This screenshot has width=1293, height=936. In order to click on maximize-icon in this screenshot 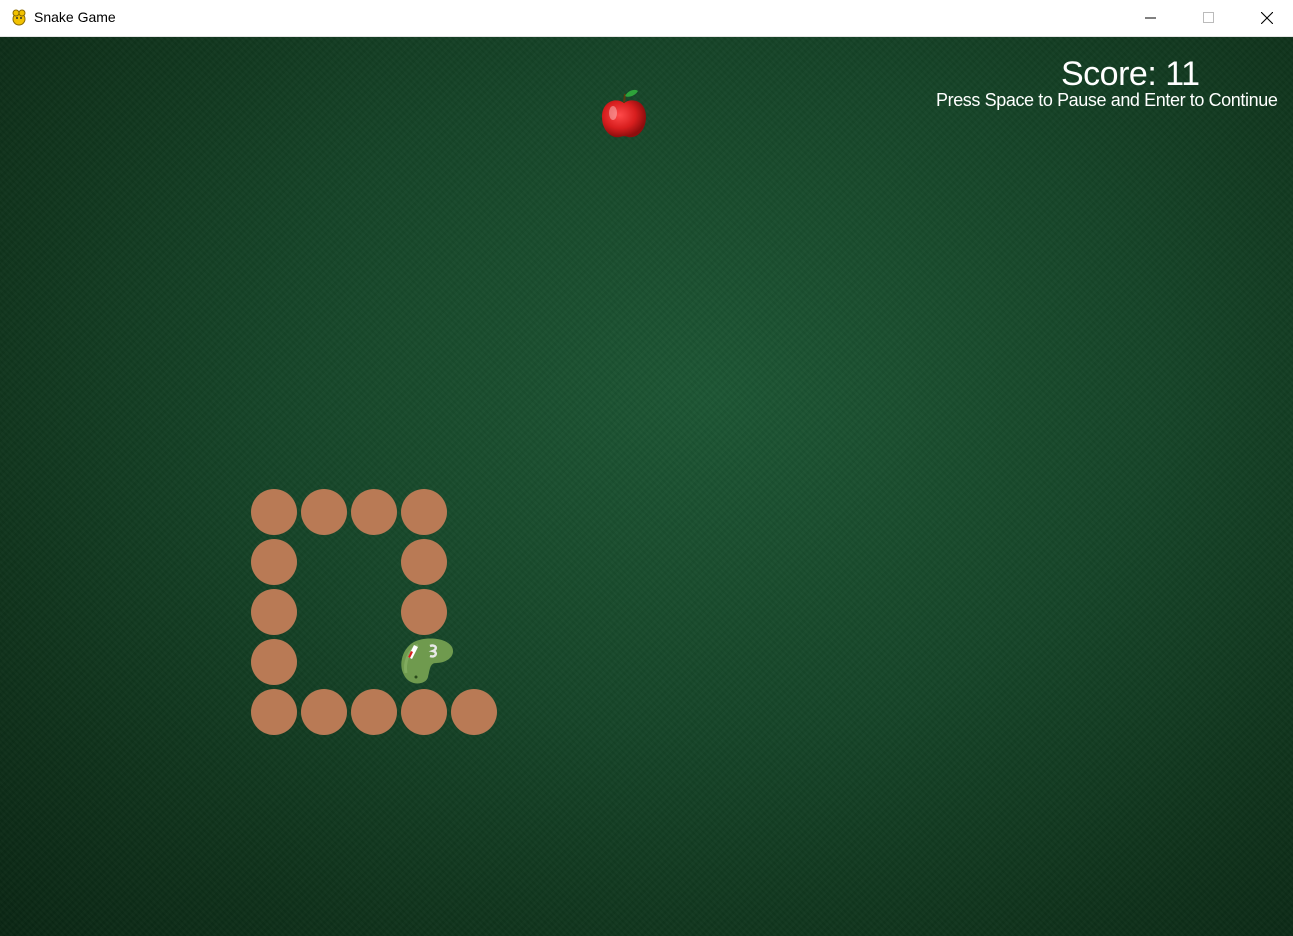, I will do `click(1208, 17)`.